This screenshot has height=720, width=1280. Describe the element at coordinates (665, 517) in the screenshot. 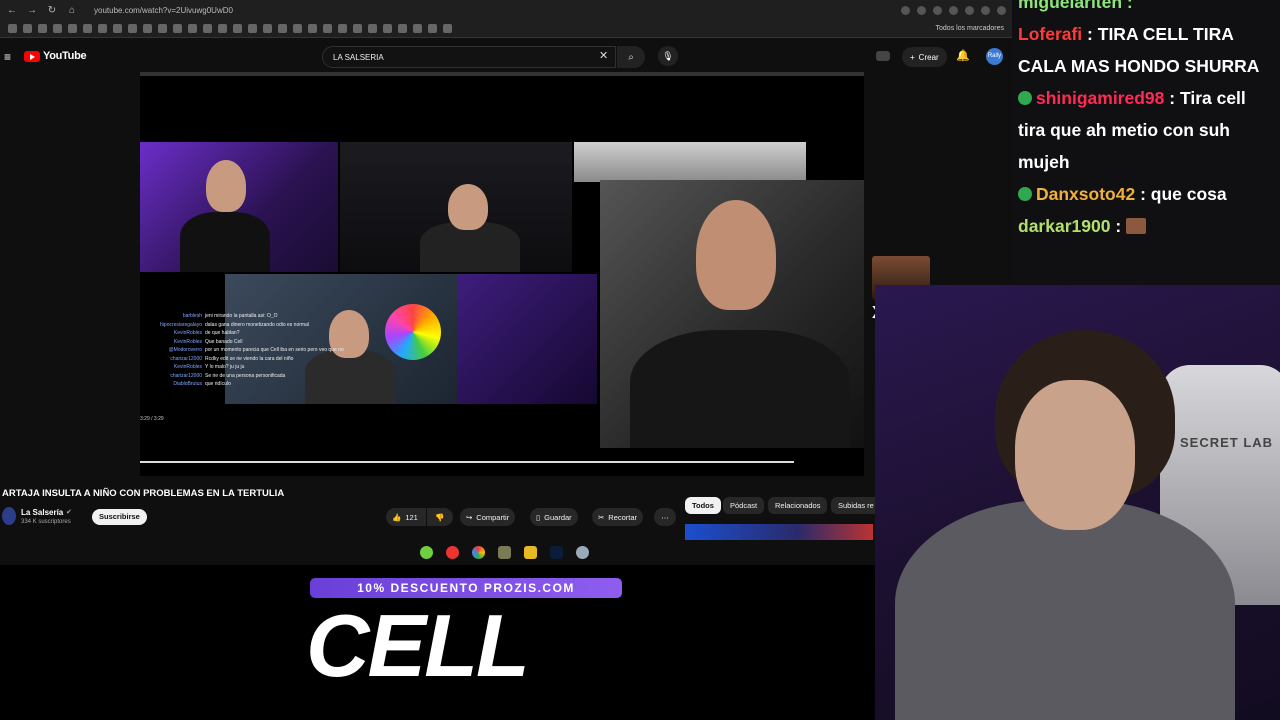

I see `more-actions-button: ⋯` at that location.